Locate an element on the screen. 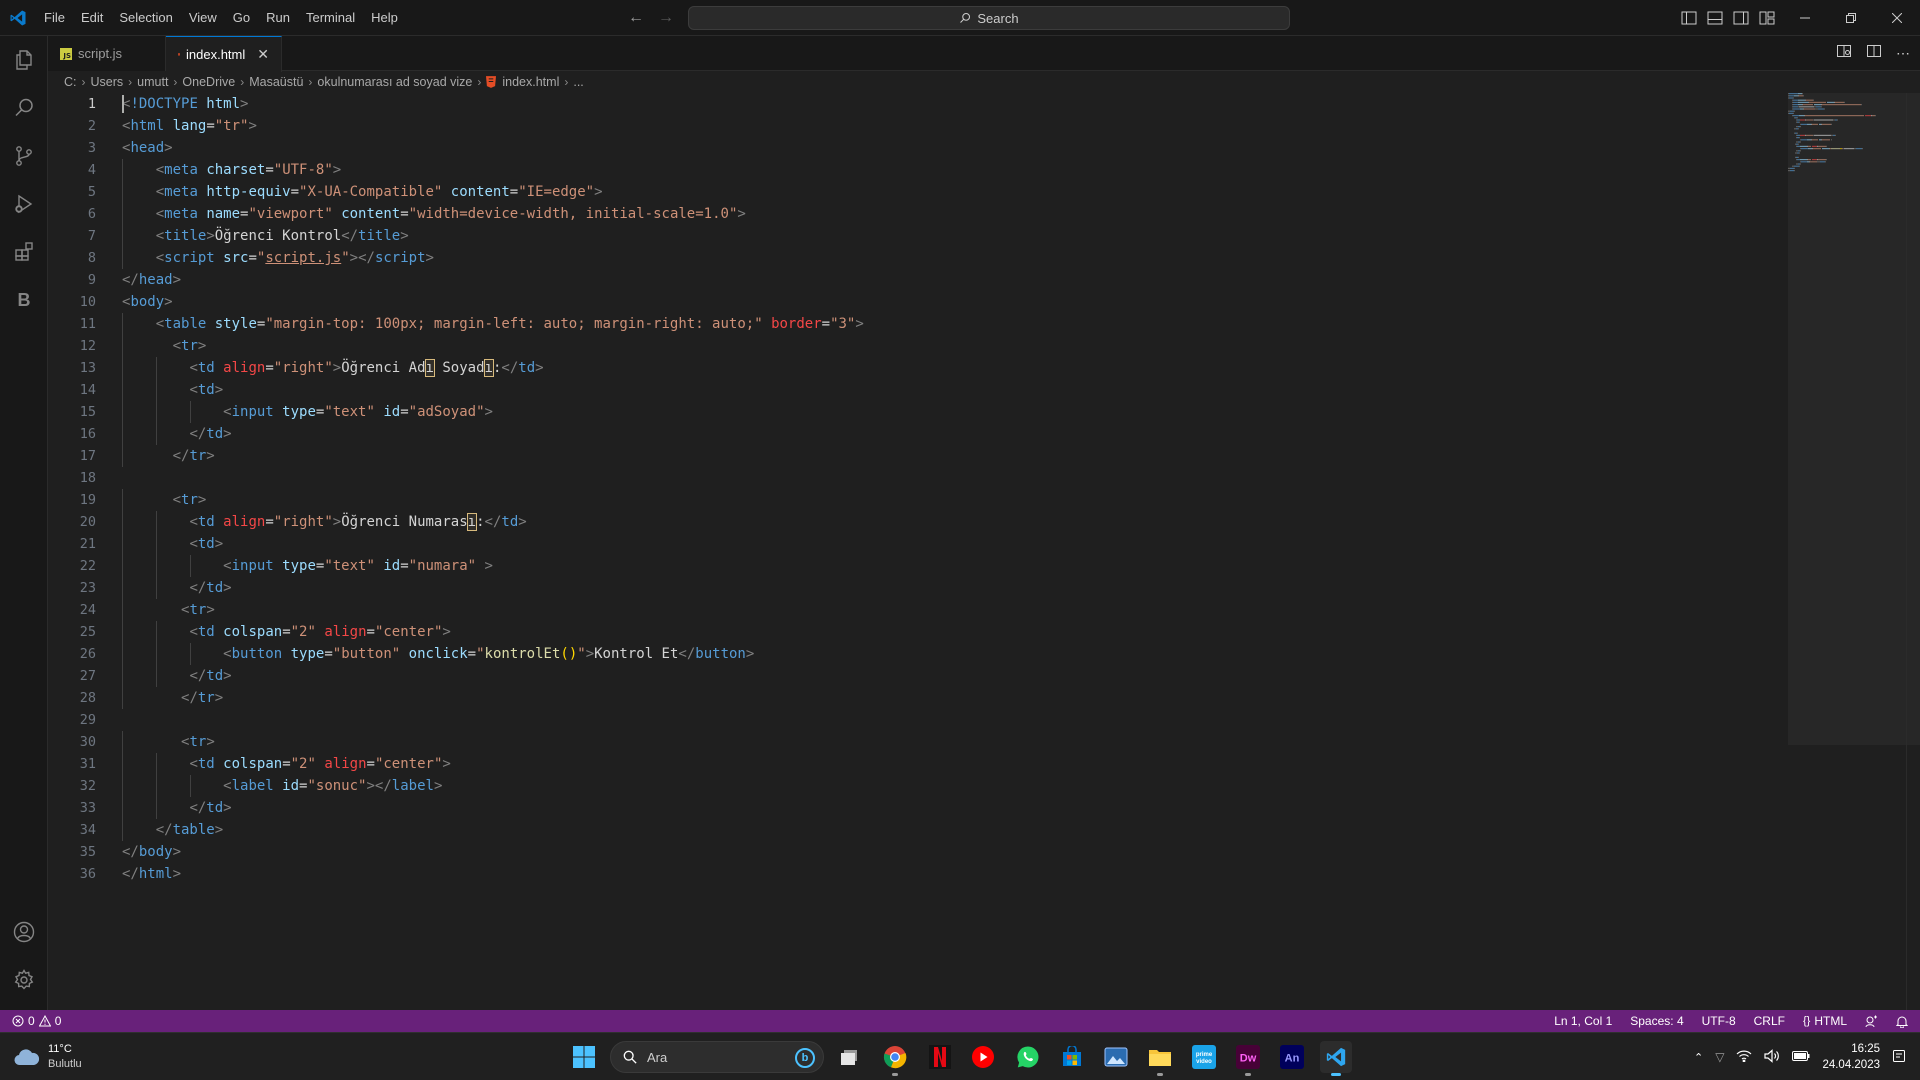  breadcrumb-item: C: is located at coordinates (70, 82).